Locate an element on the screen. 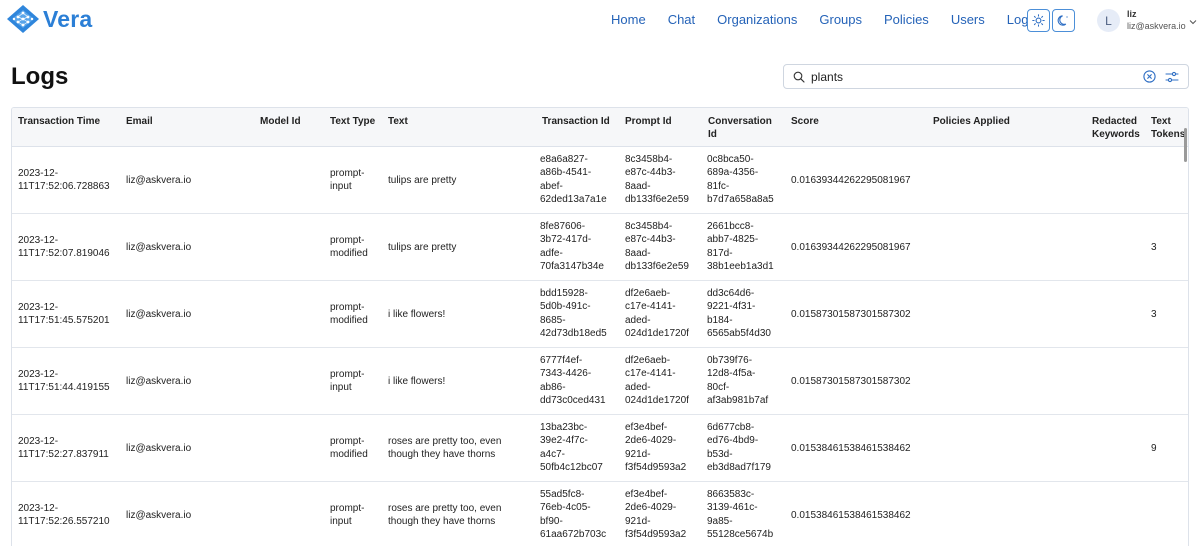  vertical-scrollbar is located at coordinates (1185, 145).